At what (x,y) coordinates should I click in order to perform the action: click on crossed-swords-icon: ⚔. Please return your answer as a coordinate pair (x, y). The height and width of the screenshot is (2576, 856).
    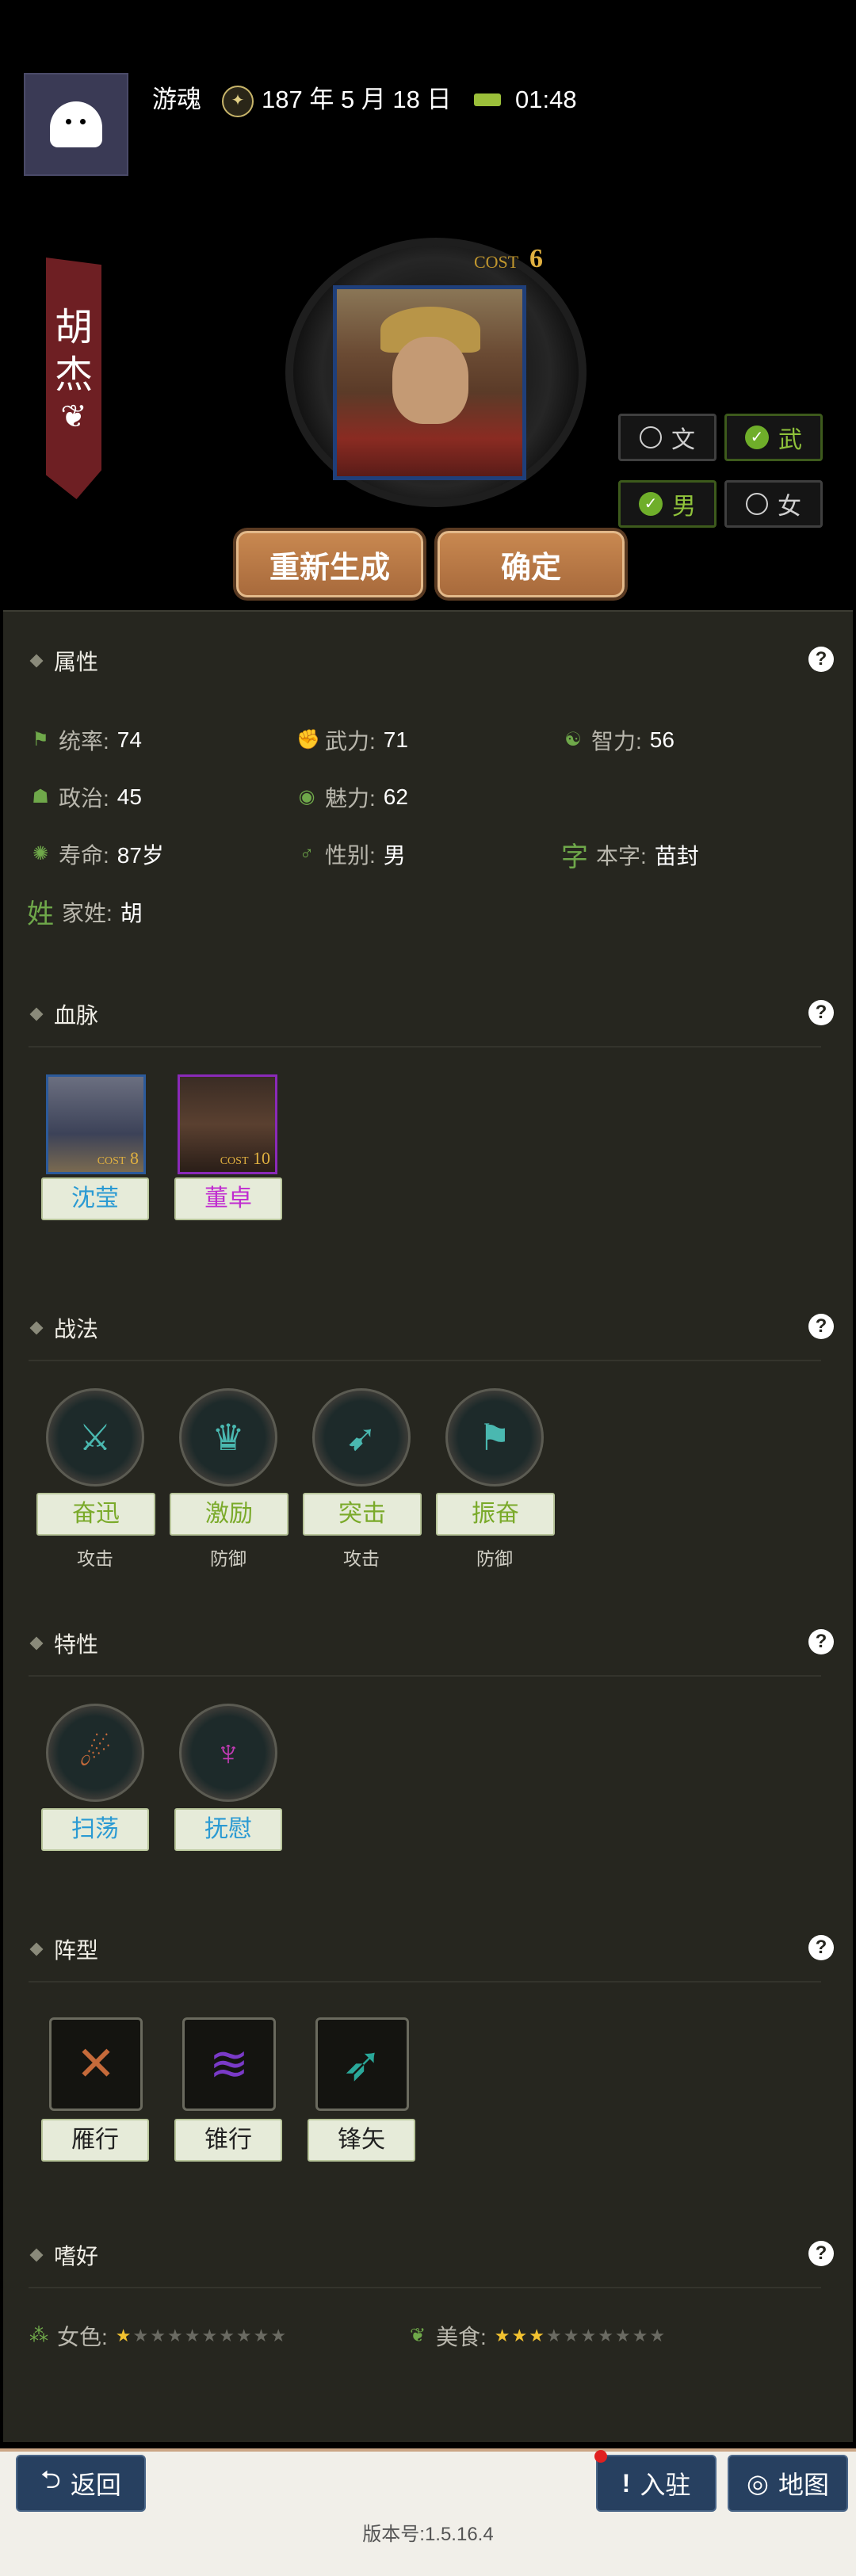
    Looking at the image, I should click on (95, 1437).